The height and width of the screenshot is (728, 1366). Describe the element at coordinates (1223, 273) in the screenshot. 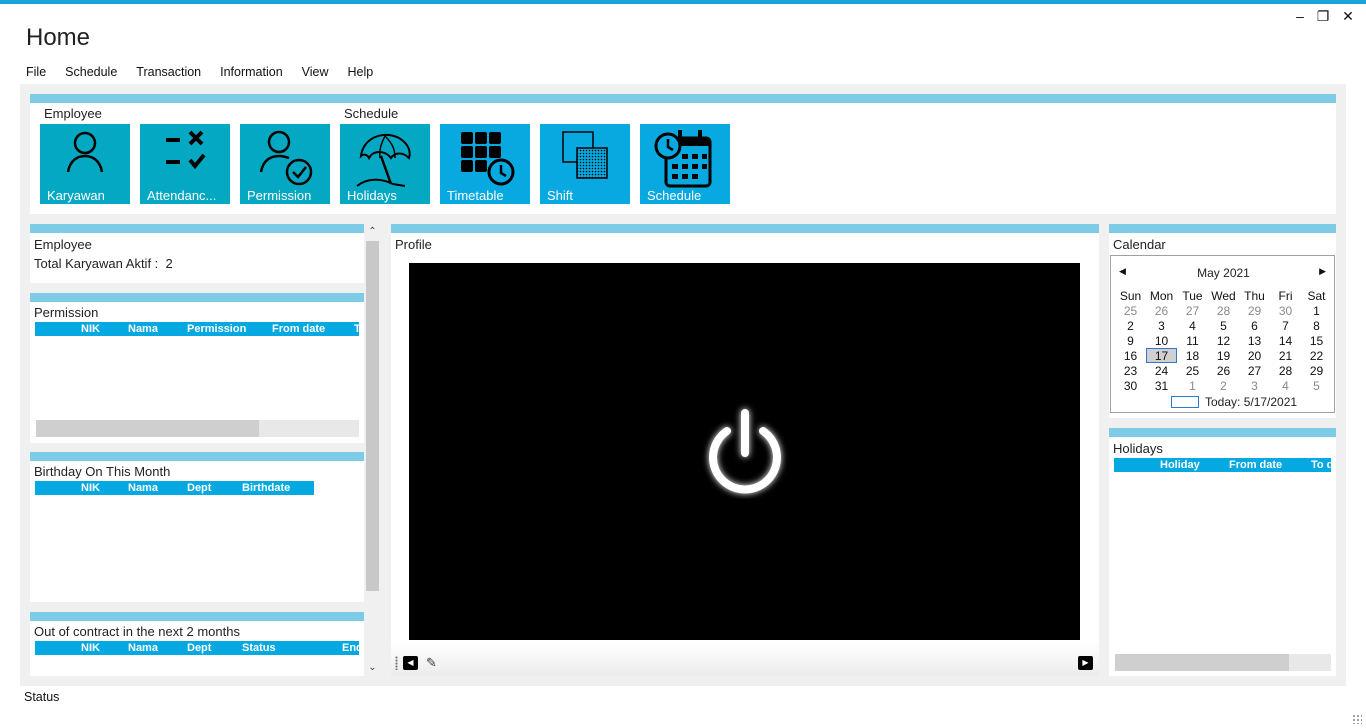

I see `calendar-month-label: May 2021` at that location.